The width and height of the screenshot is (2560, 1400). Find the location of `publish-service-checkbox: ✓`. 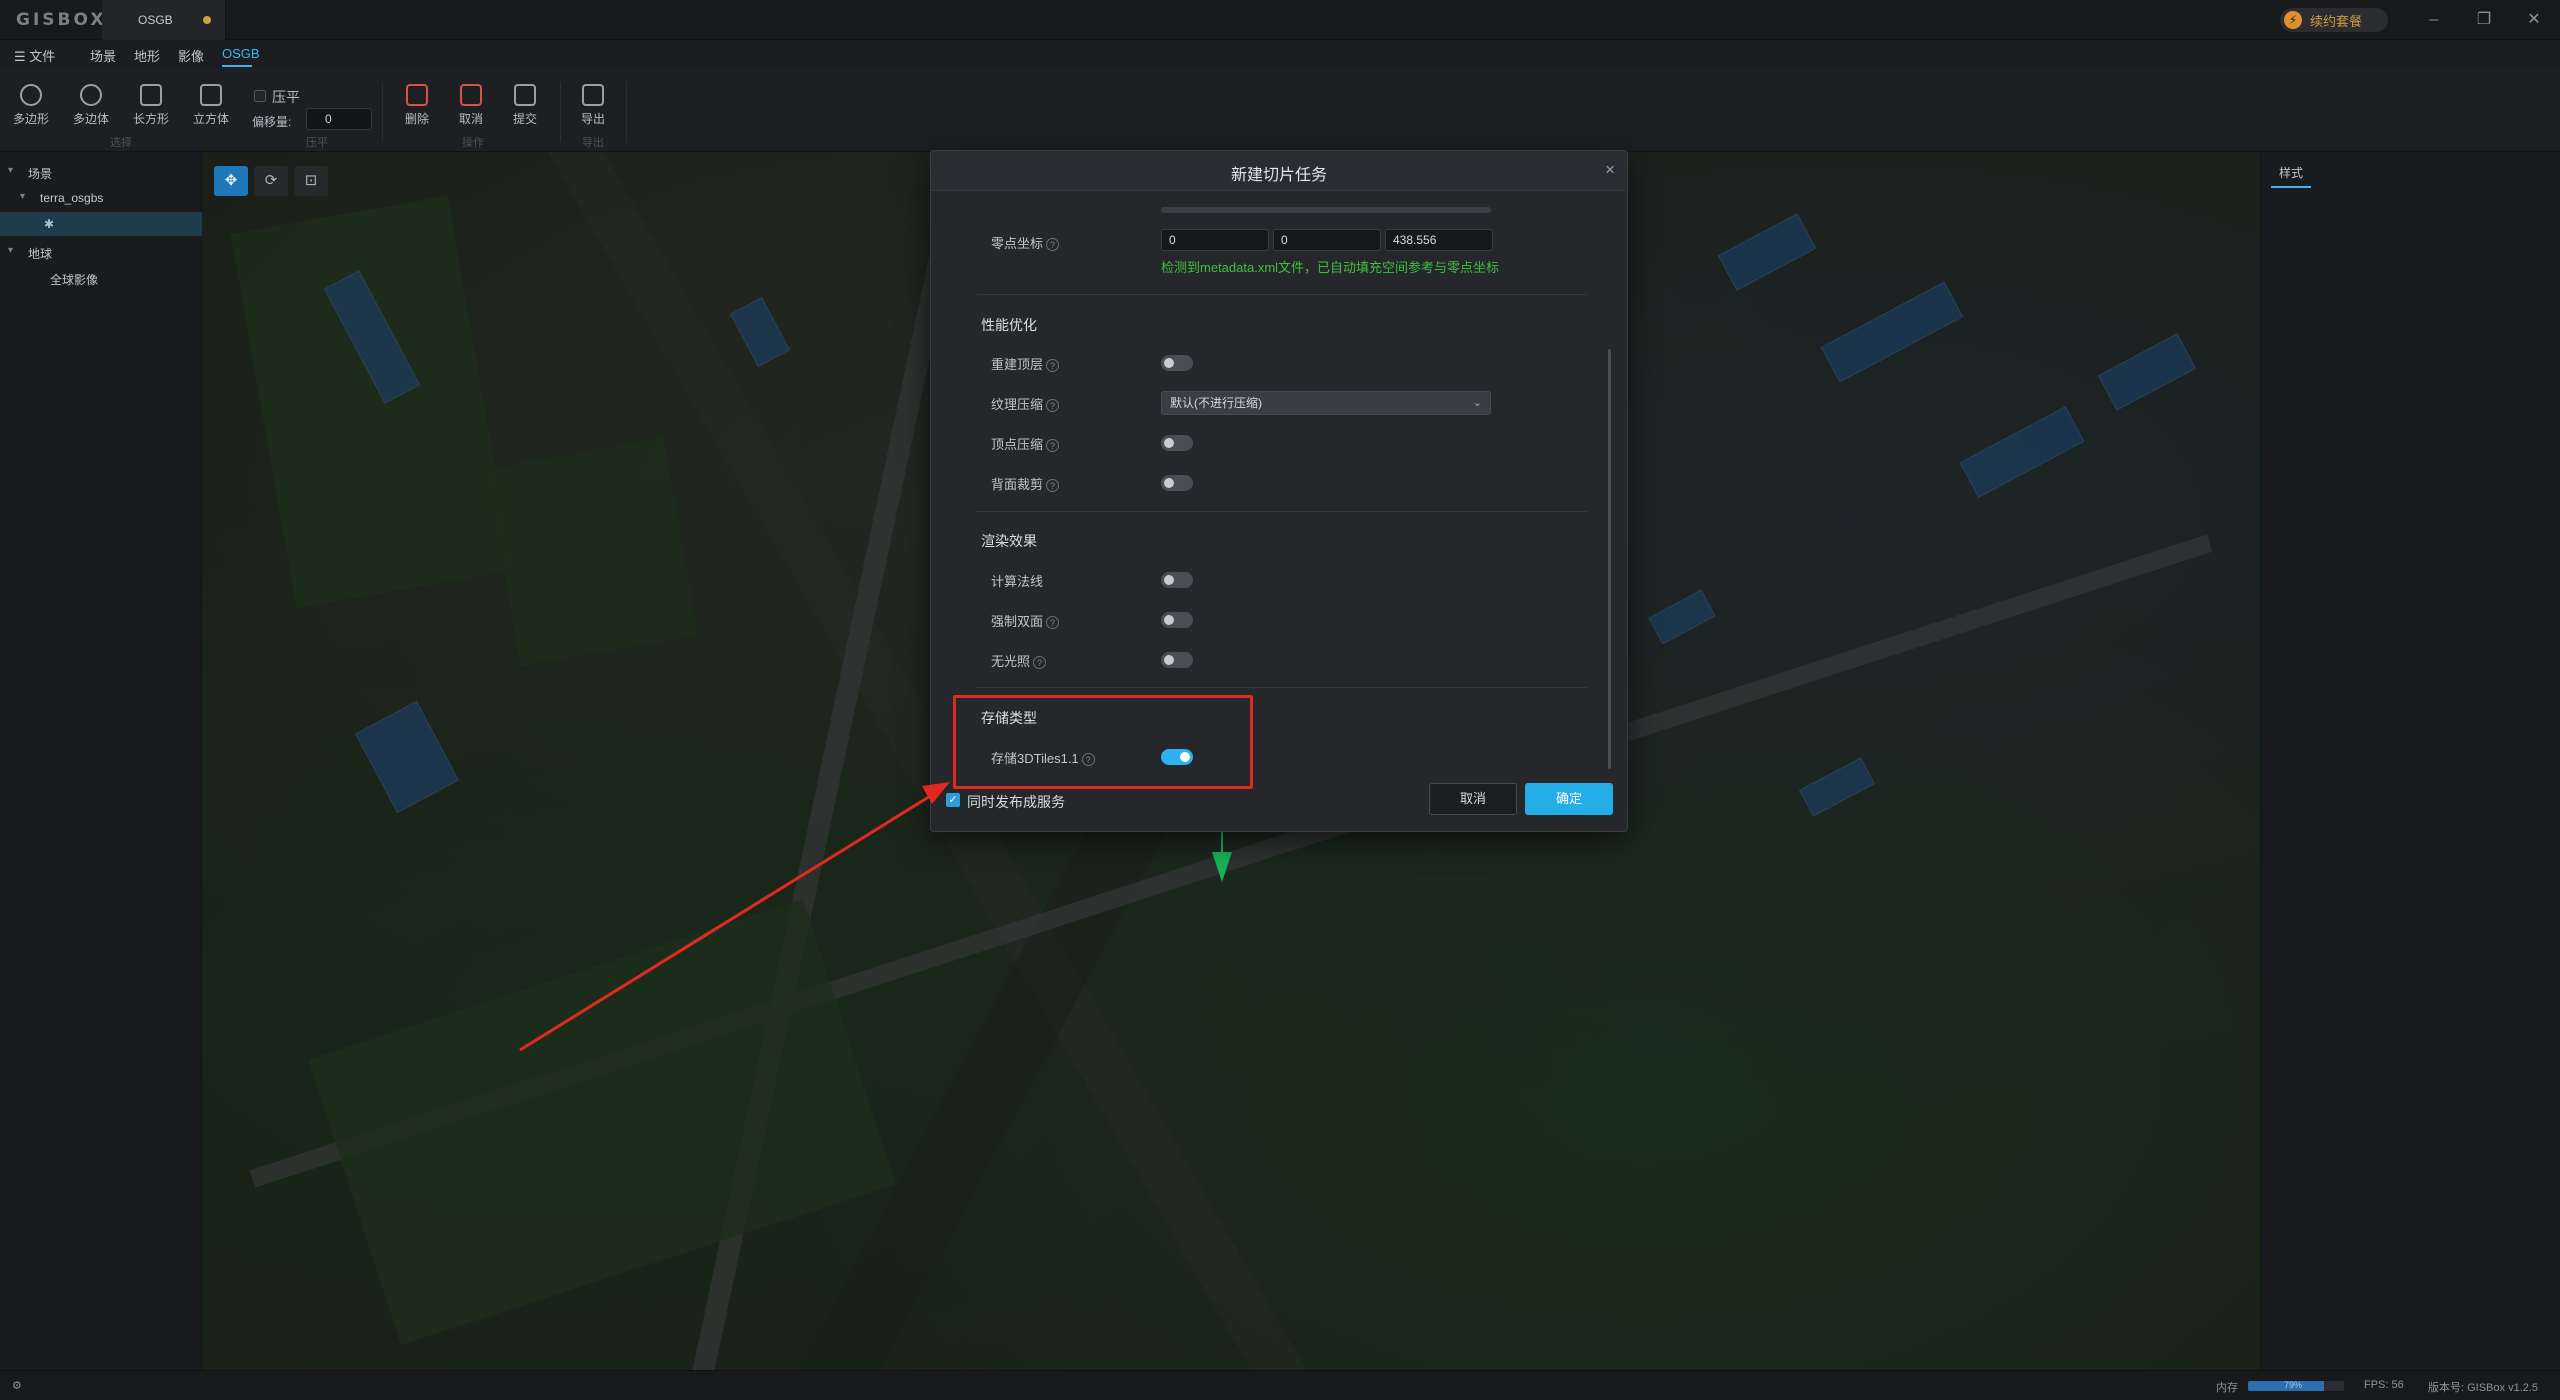

publish-service-checkbox: ✓ is located at coordinates (953, 800).